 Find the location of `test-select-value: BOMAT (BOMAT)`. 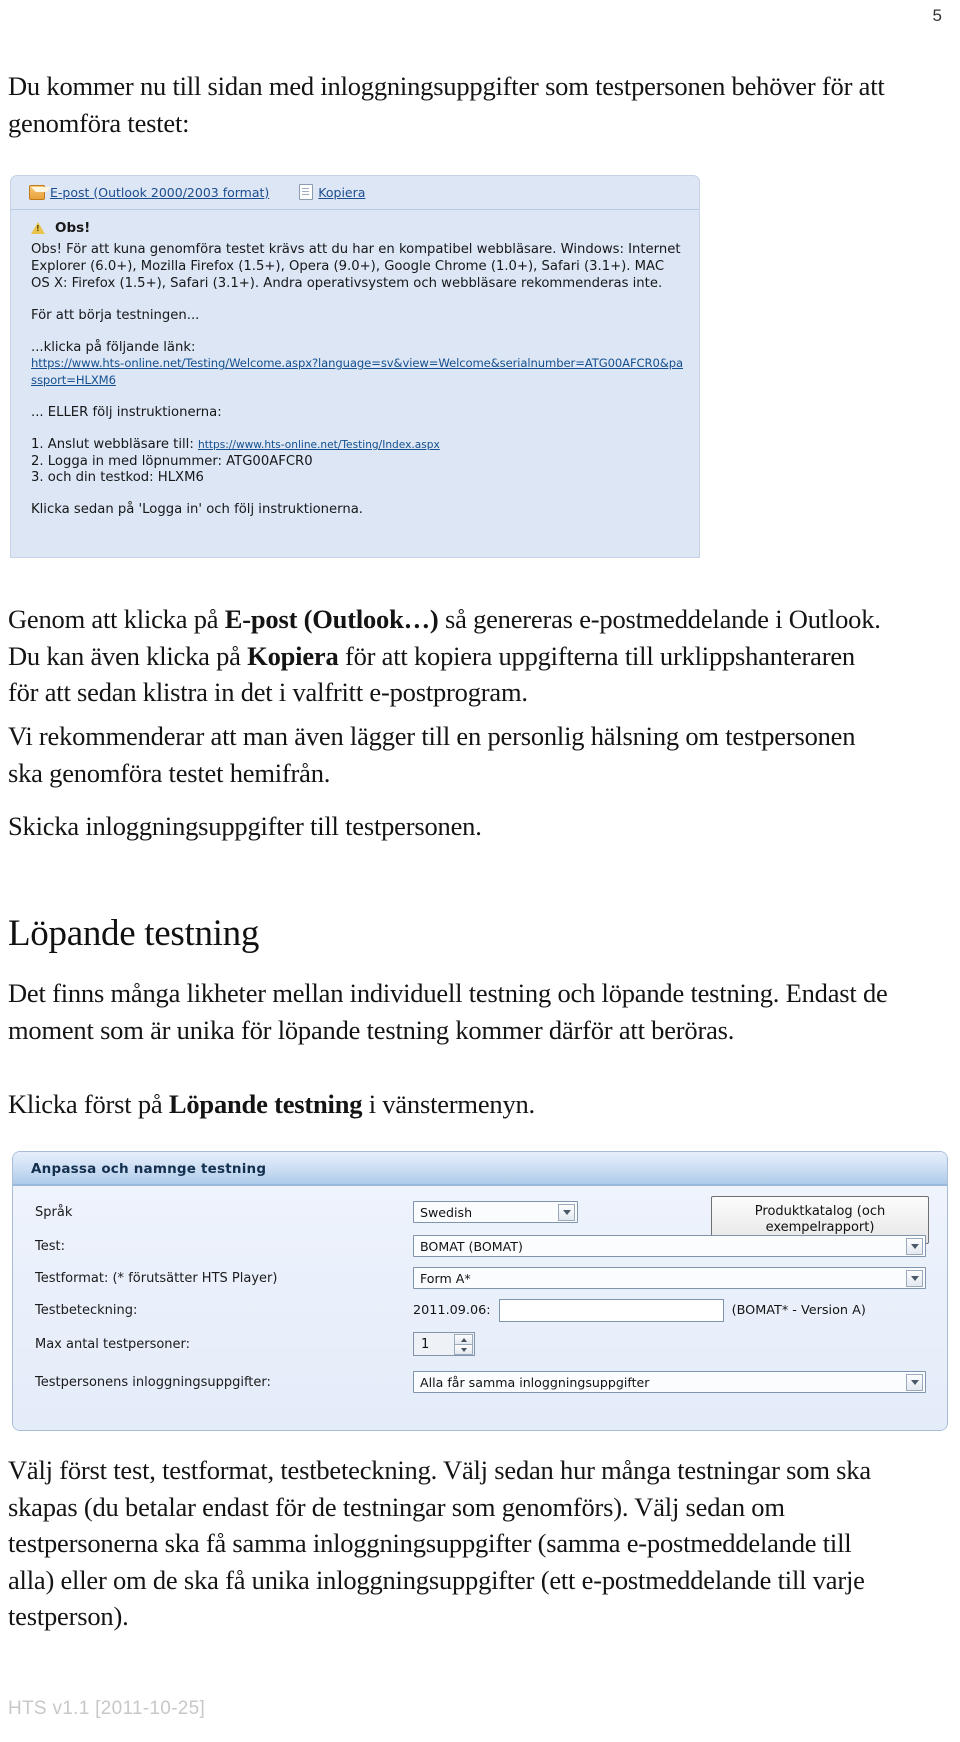

test-select-value: BOMAT (BOMAT) is located at coordinates (471, 1246).